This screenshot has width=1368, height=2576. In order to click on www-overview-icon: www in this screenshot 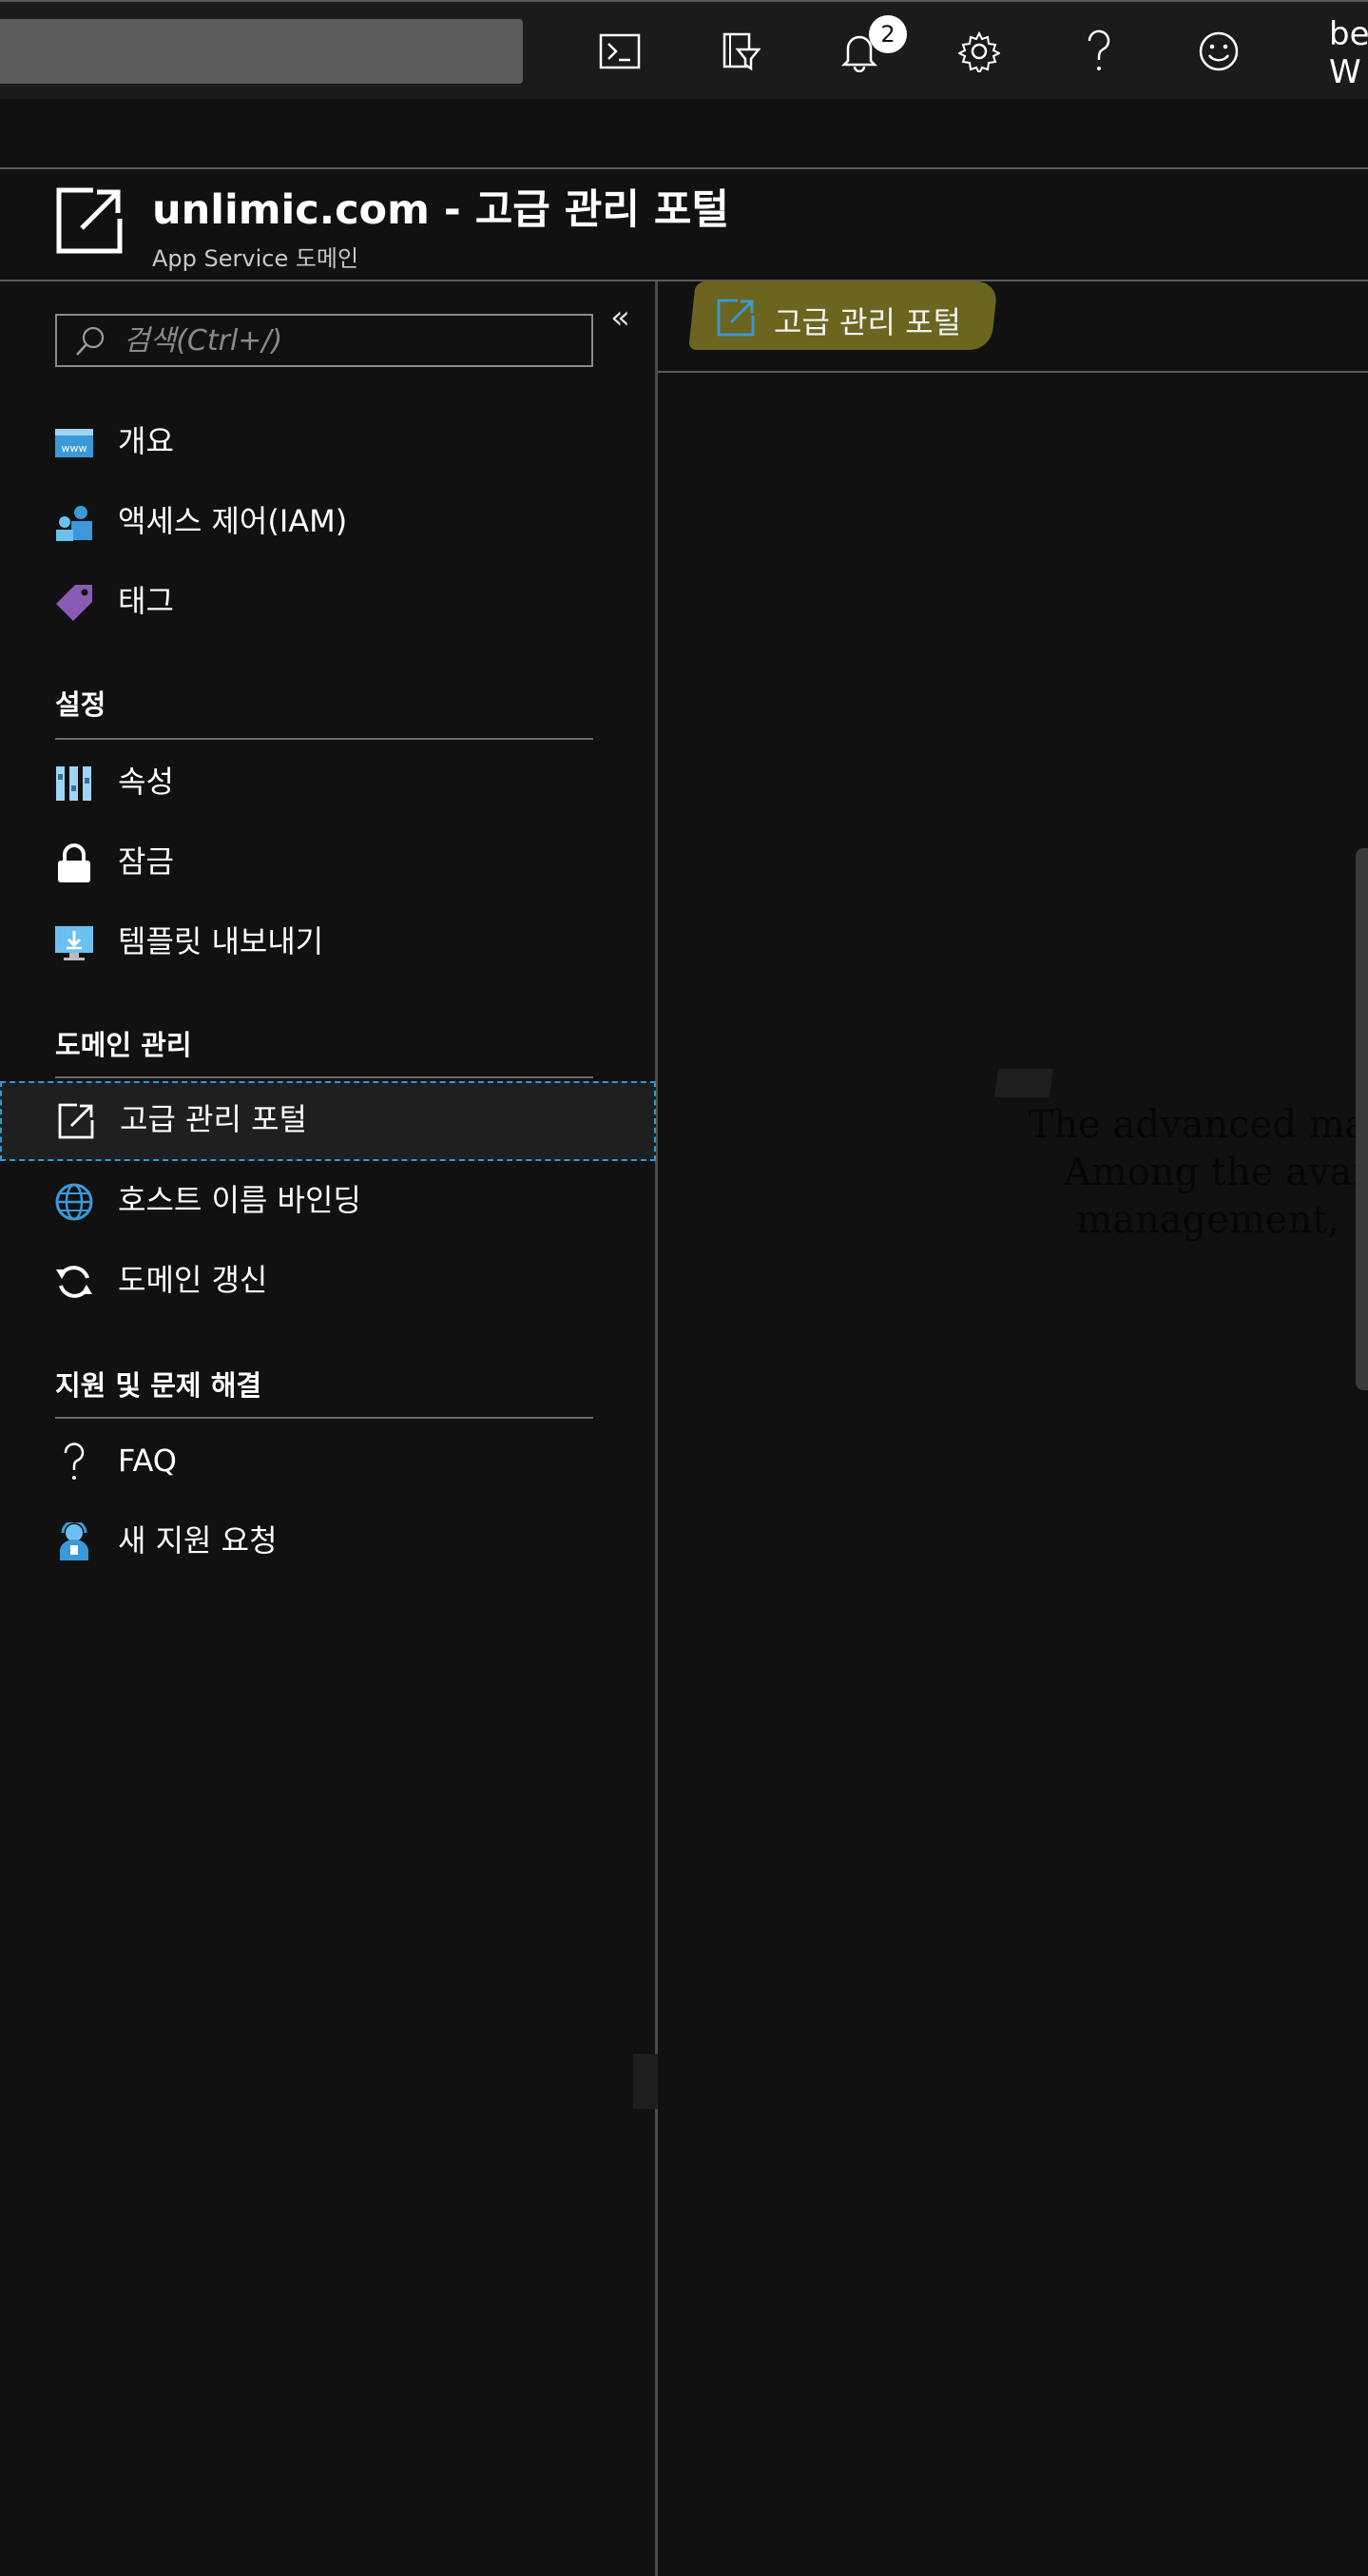, I will do `click(74, 443)`.